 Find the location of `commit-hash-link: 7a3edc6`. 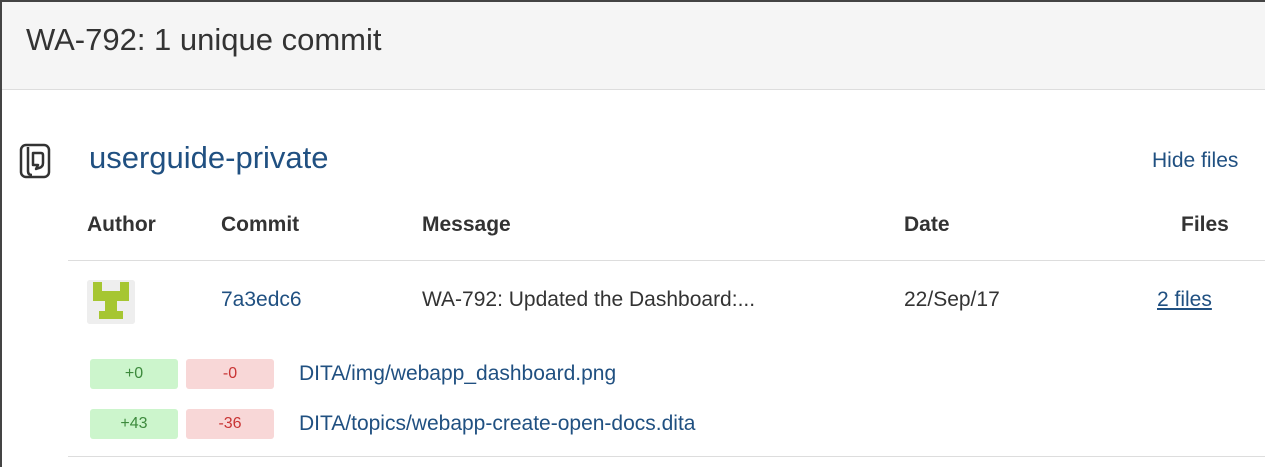

commit-hash-link: 7a3edc6 is located at coordinates (261, 300).